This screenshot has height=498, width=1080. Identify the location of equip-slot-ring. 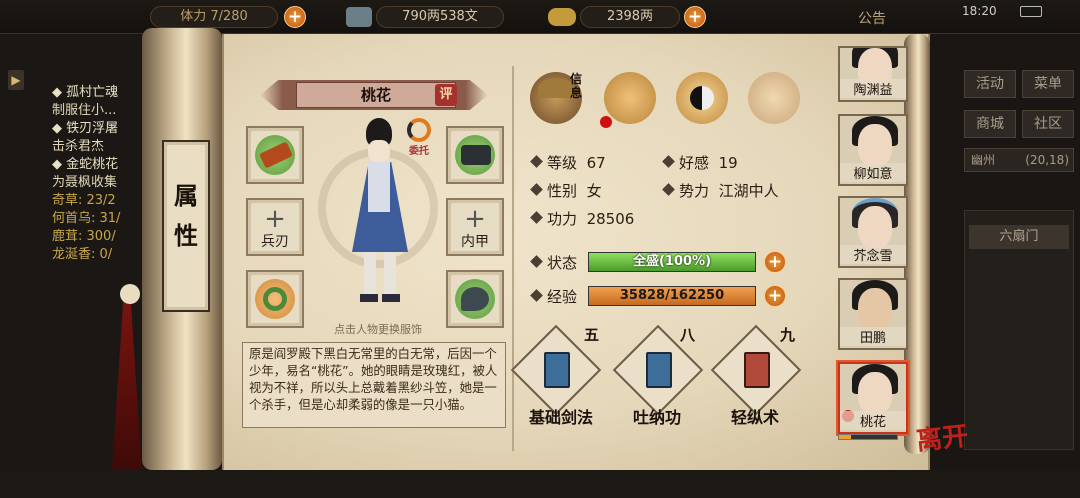
(275, 299).